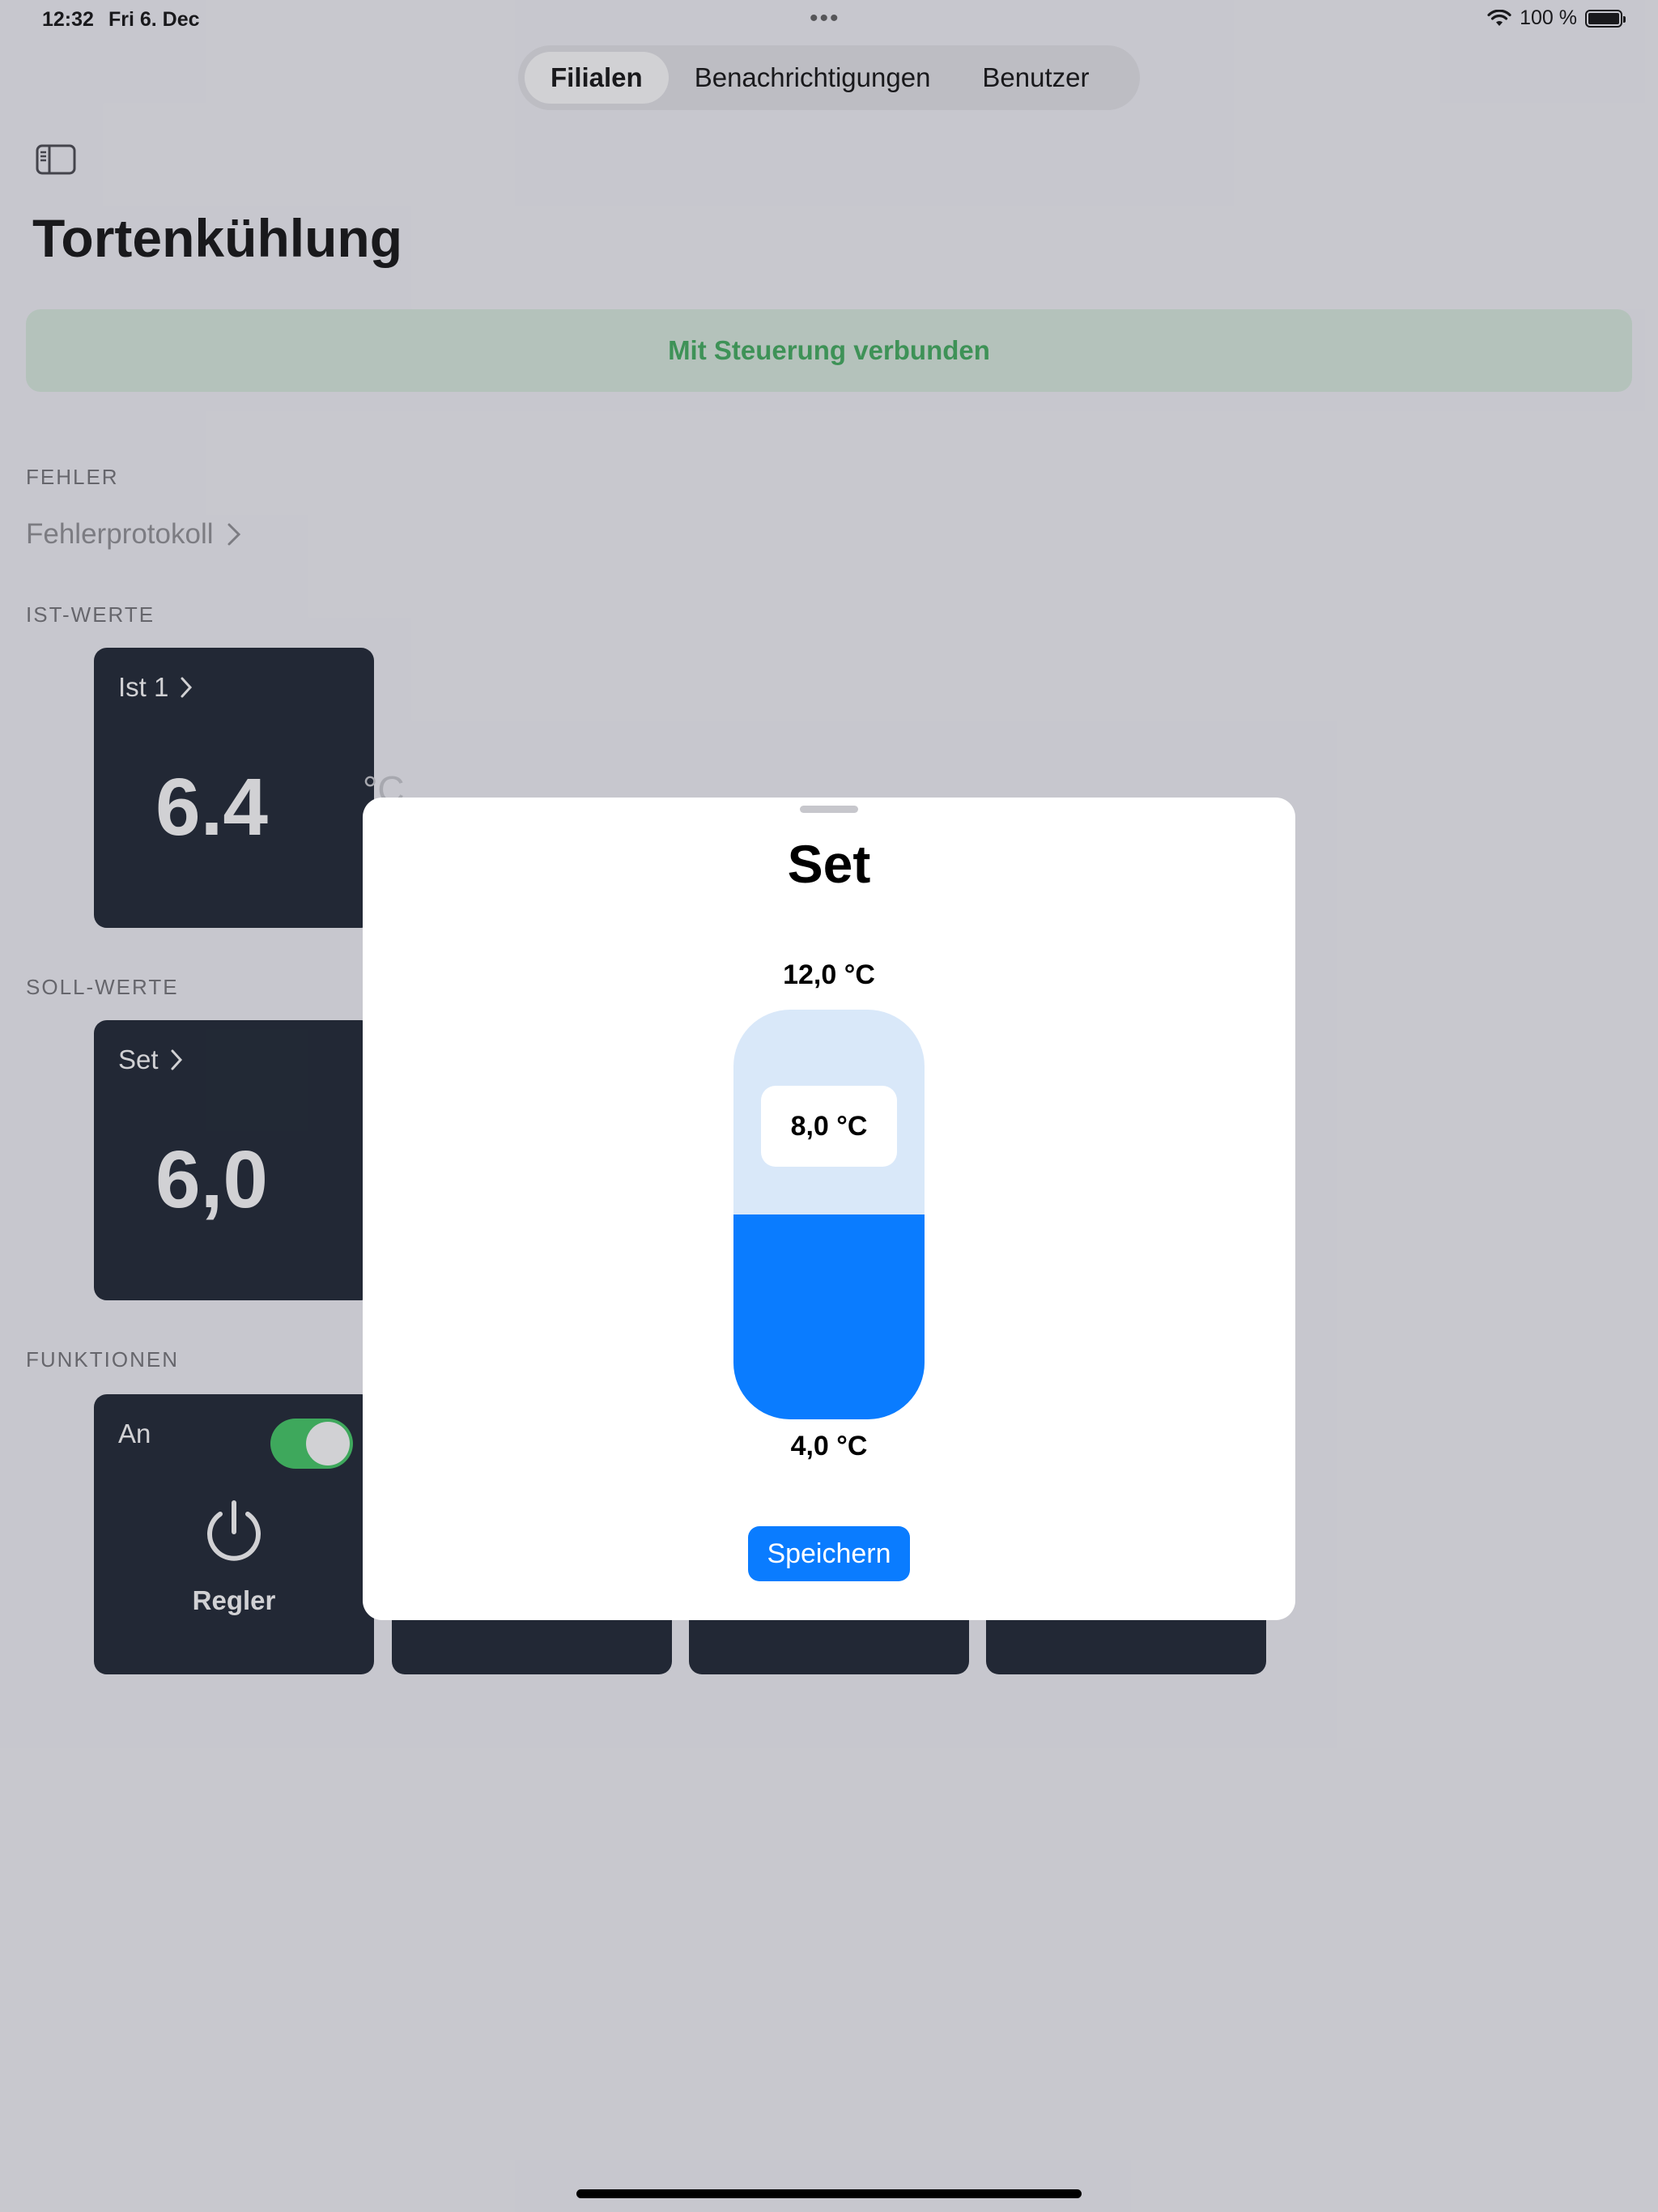 This screenshot has width=1658, height=2212. Describe the element at coordinates (829, 2194) in the screenshot. I see `home-indicator` at that location.